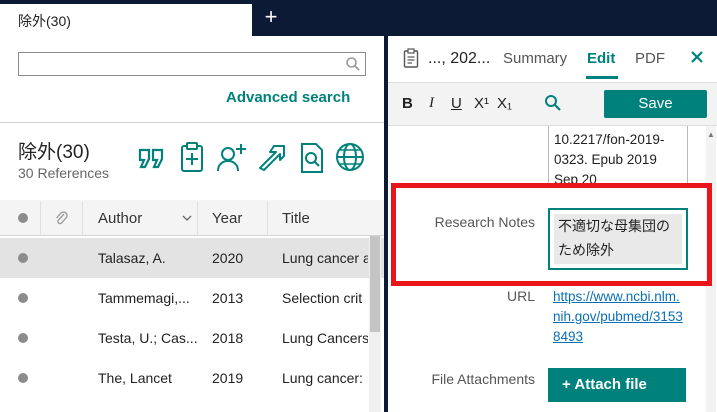  Describe the element at coordinates (697, 57) in the screenshot. I see `close-icon` at that location.